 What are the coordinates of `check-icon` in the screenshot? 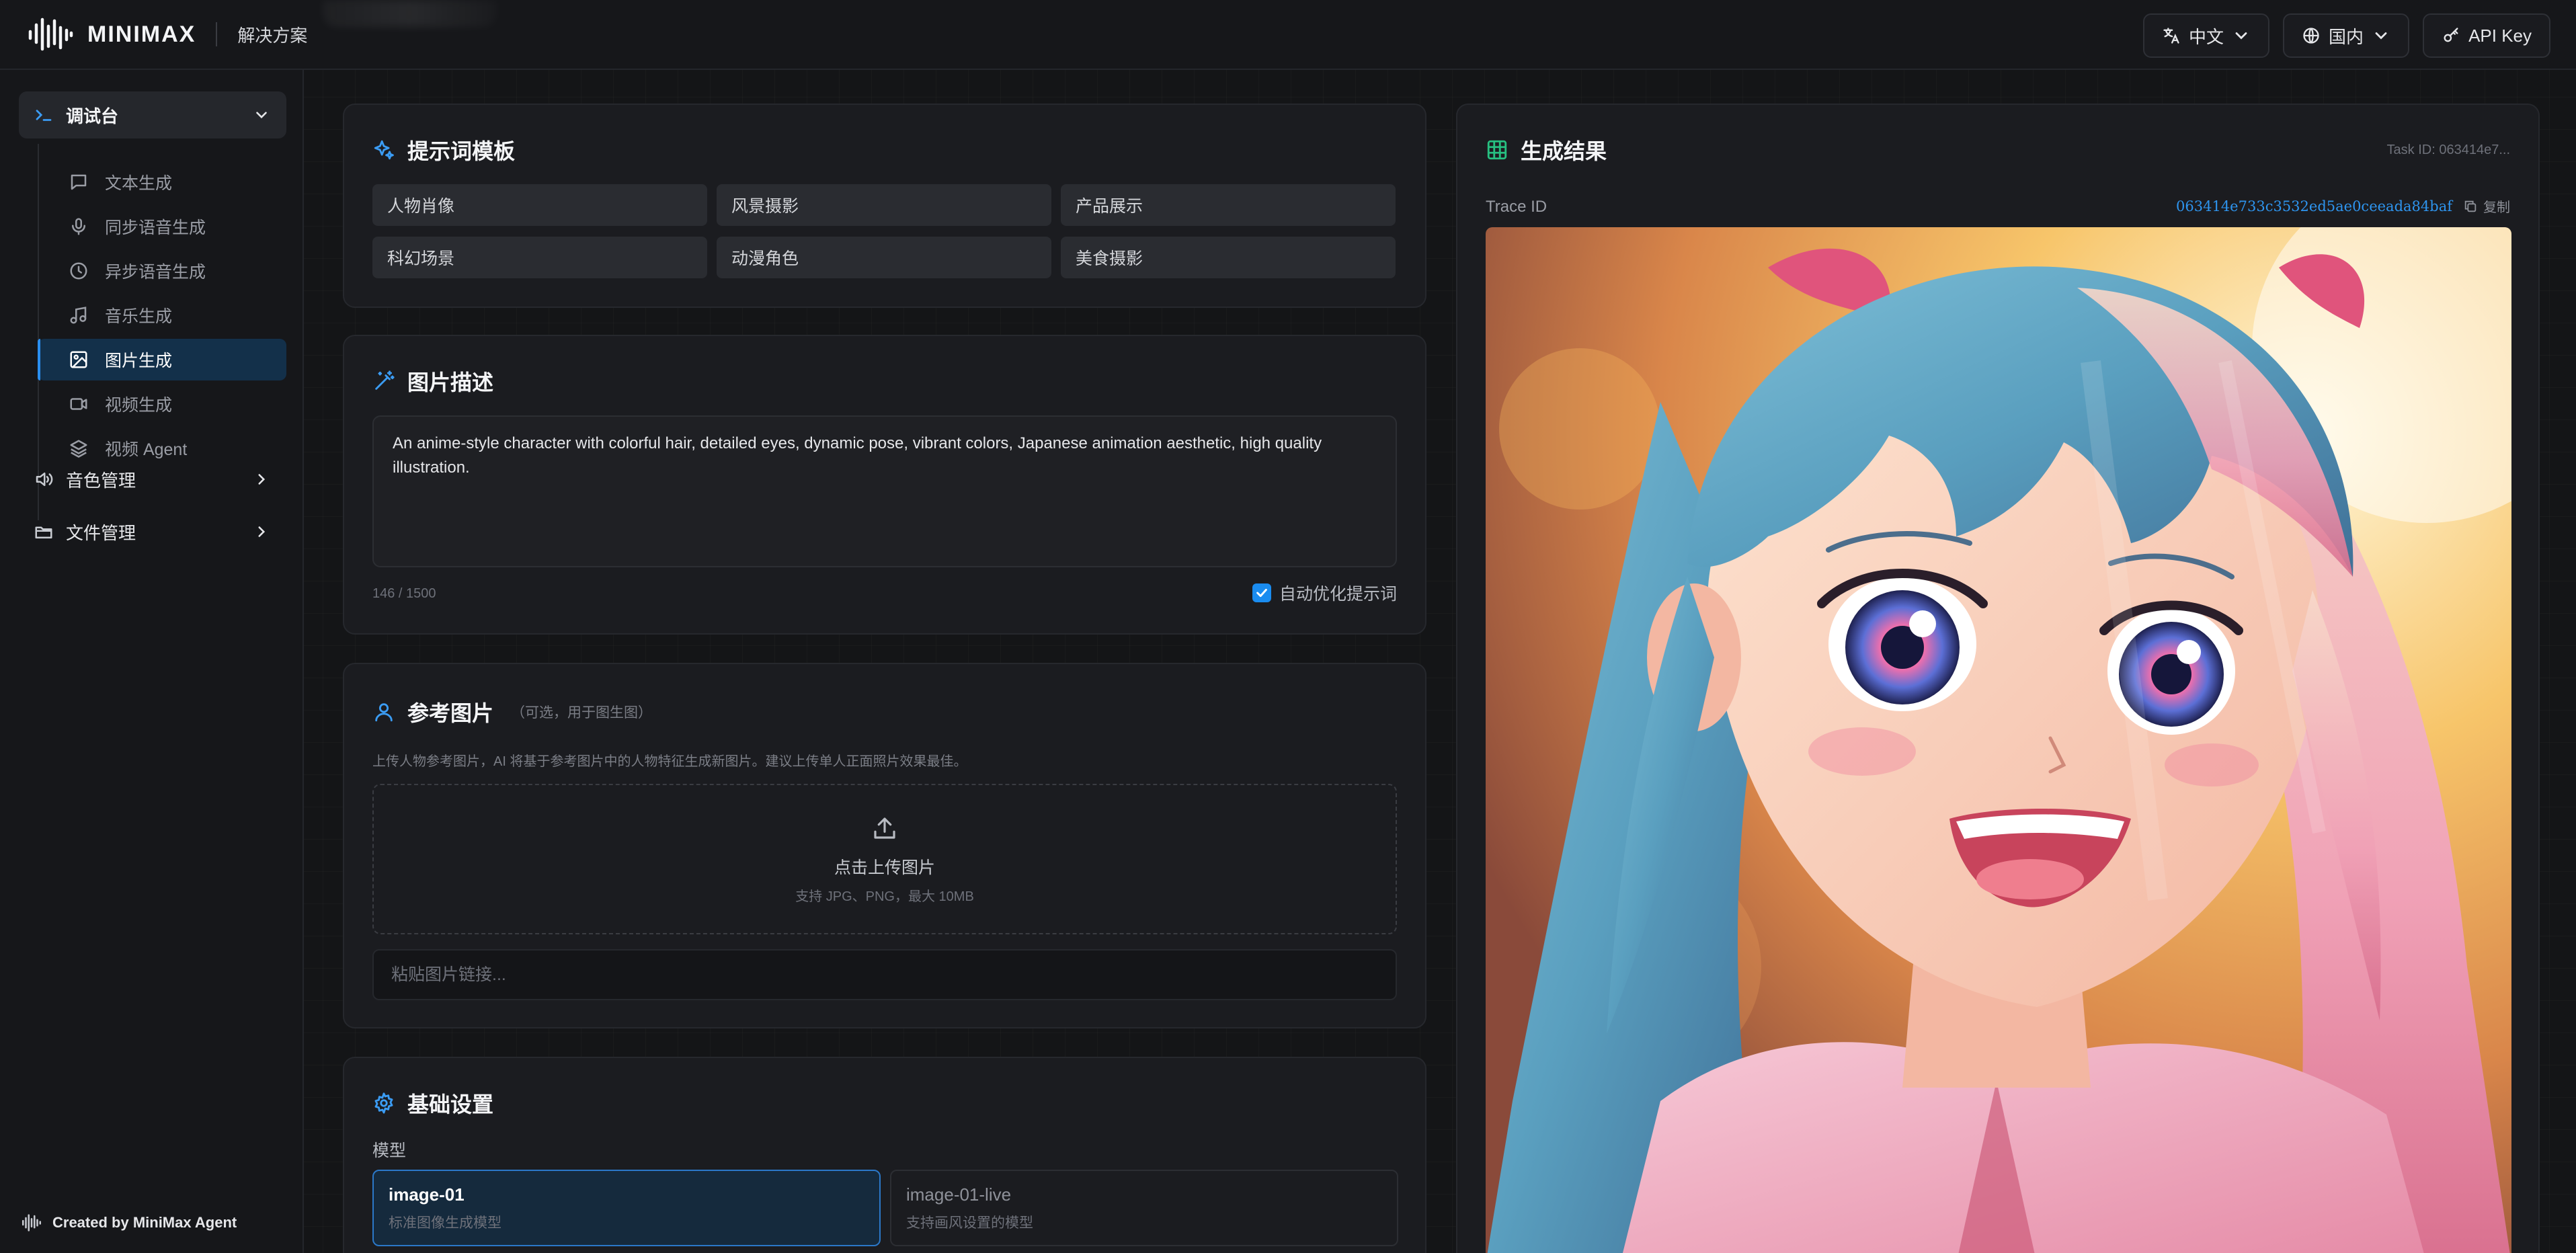 It's located at (1261, 593).